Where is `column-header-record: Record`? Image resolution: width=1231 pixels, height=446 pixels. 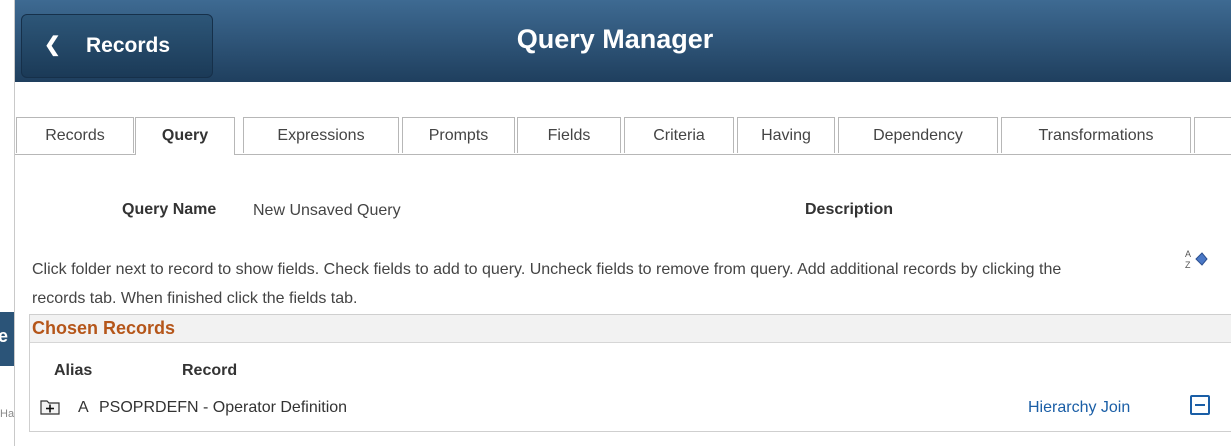
column-header-record: Record is located at coordinates (210, 370).